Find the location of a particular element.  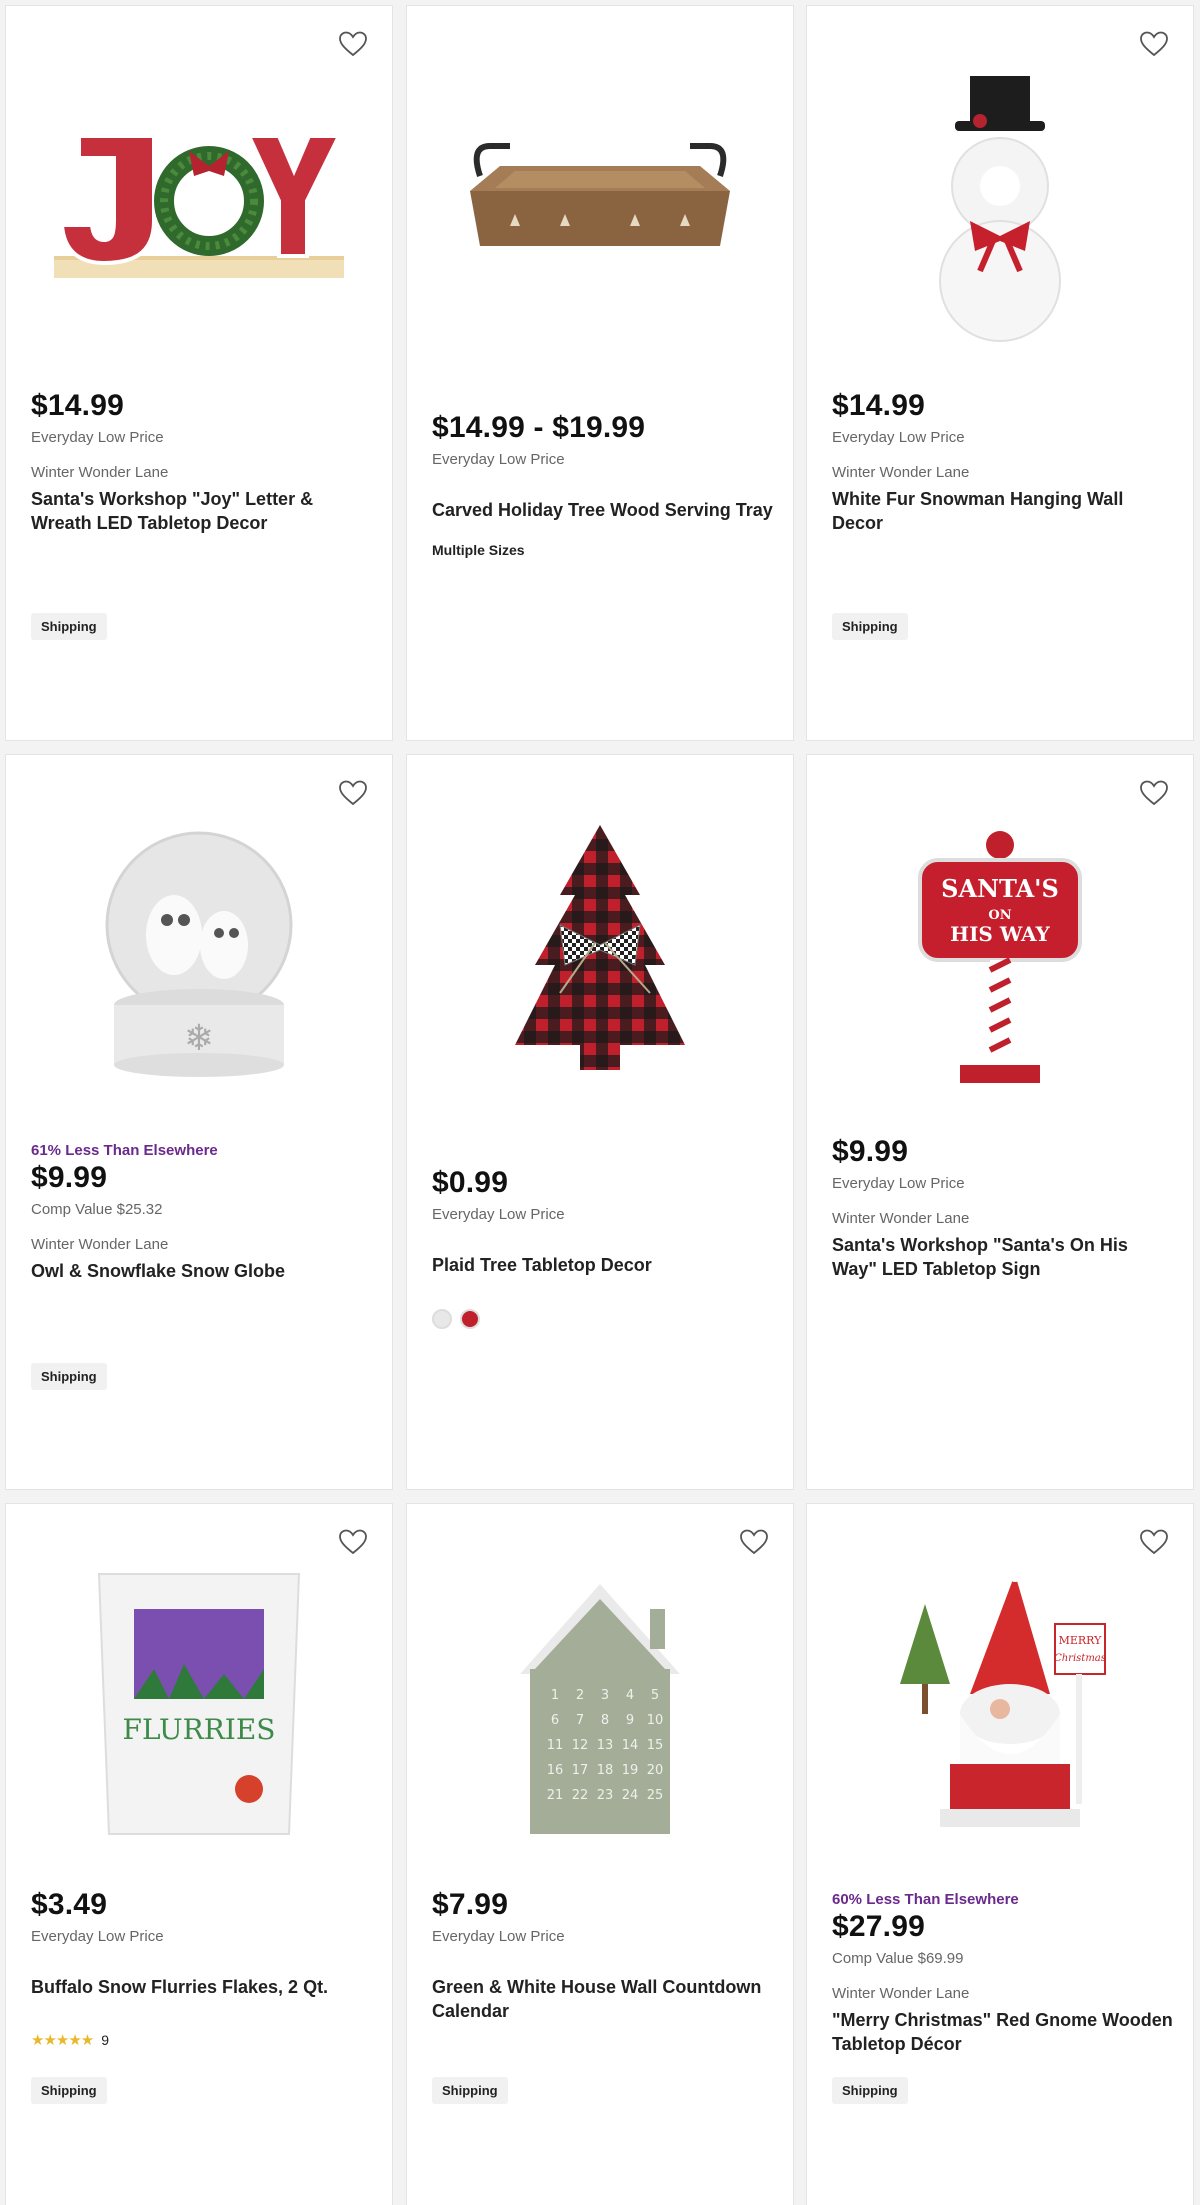

svg-text: 11 is located at coordinates (555, 1745).